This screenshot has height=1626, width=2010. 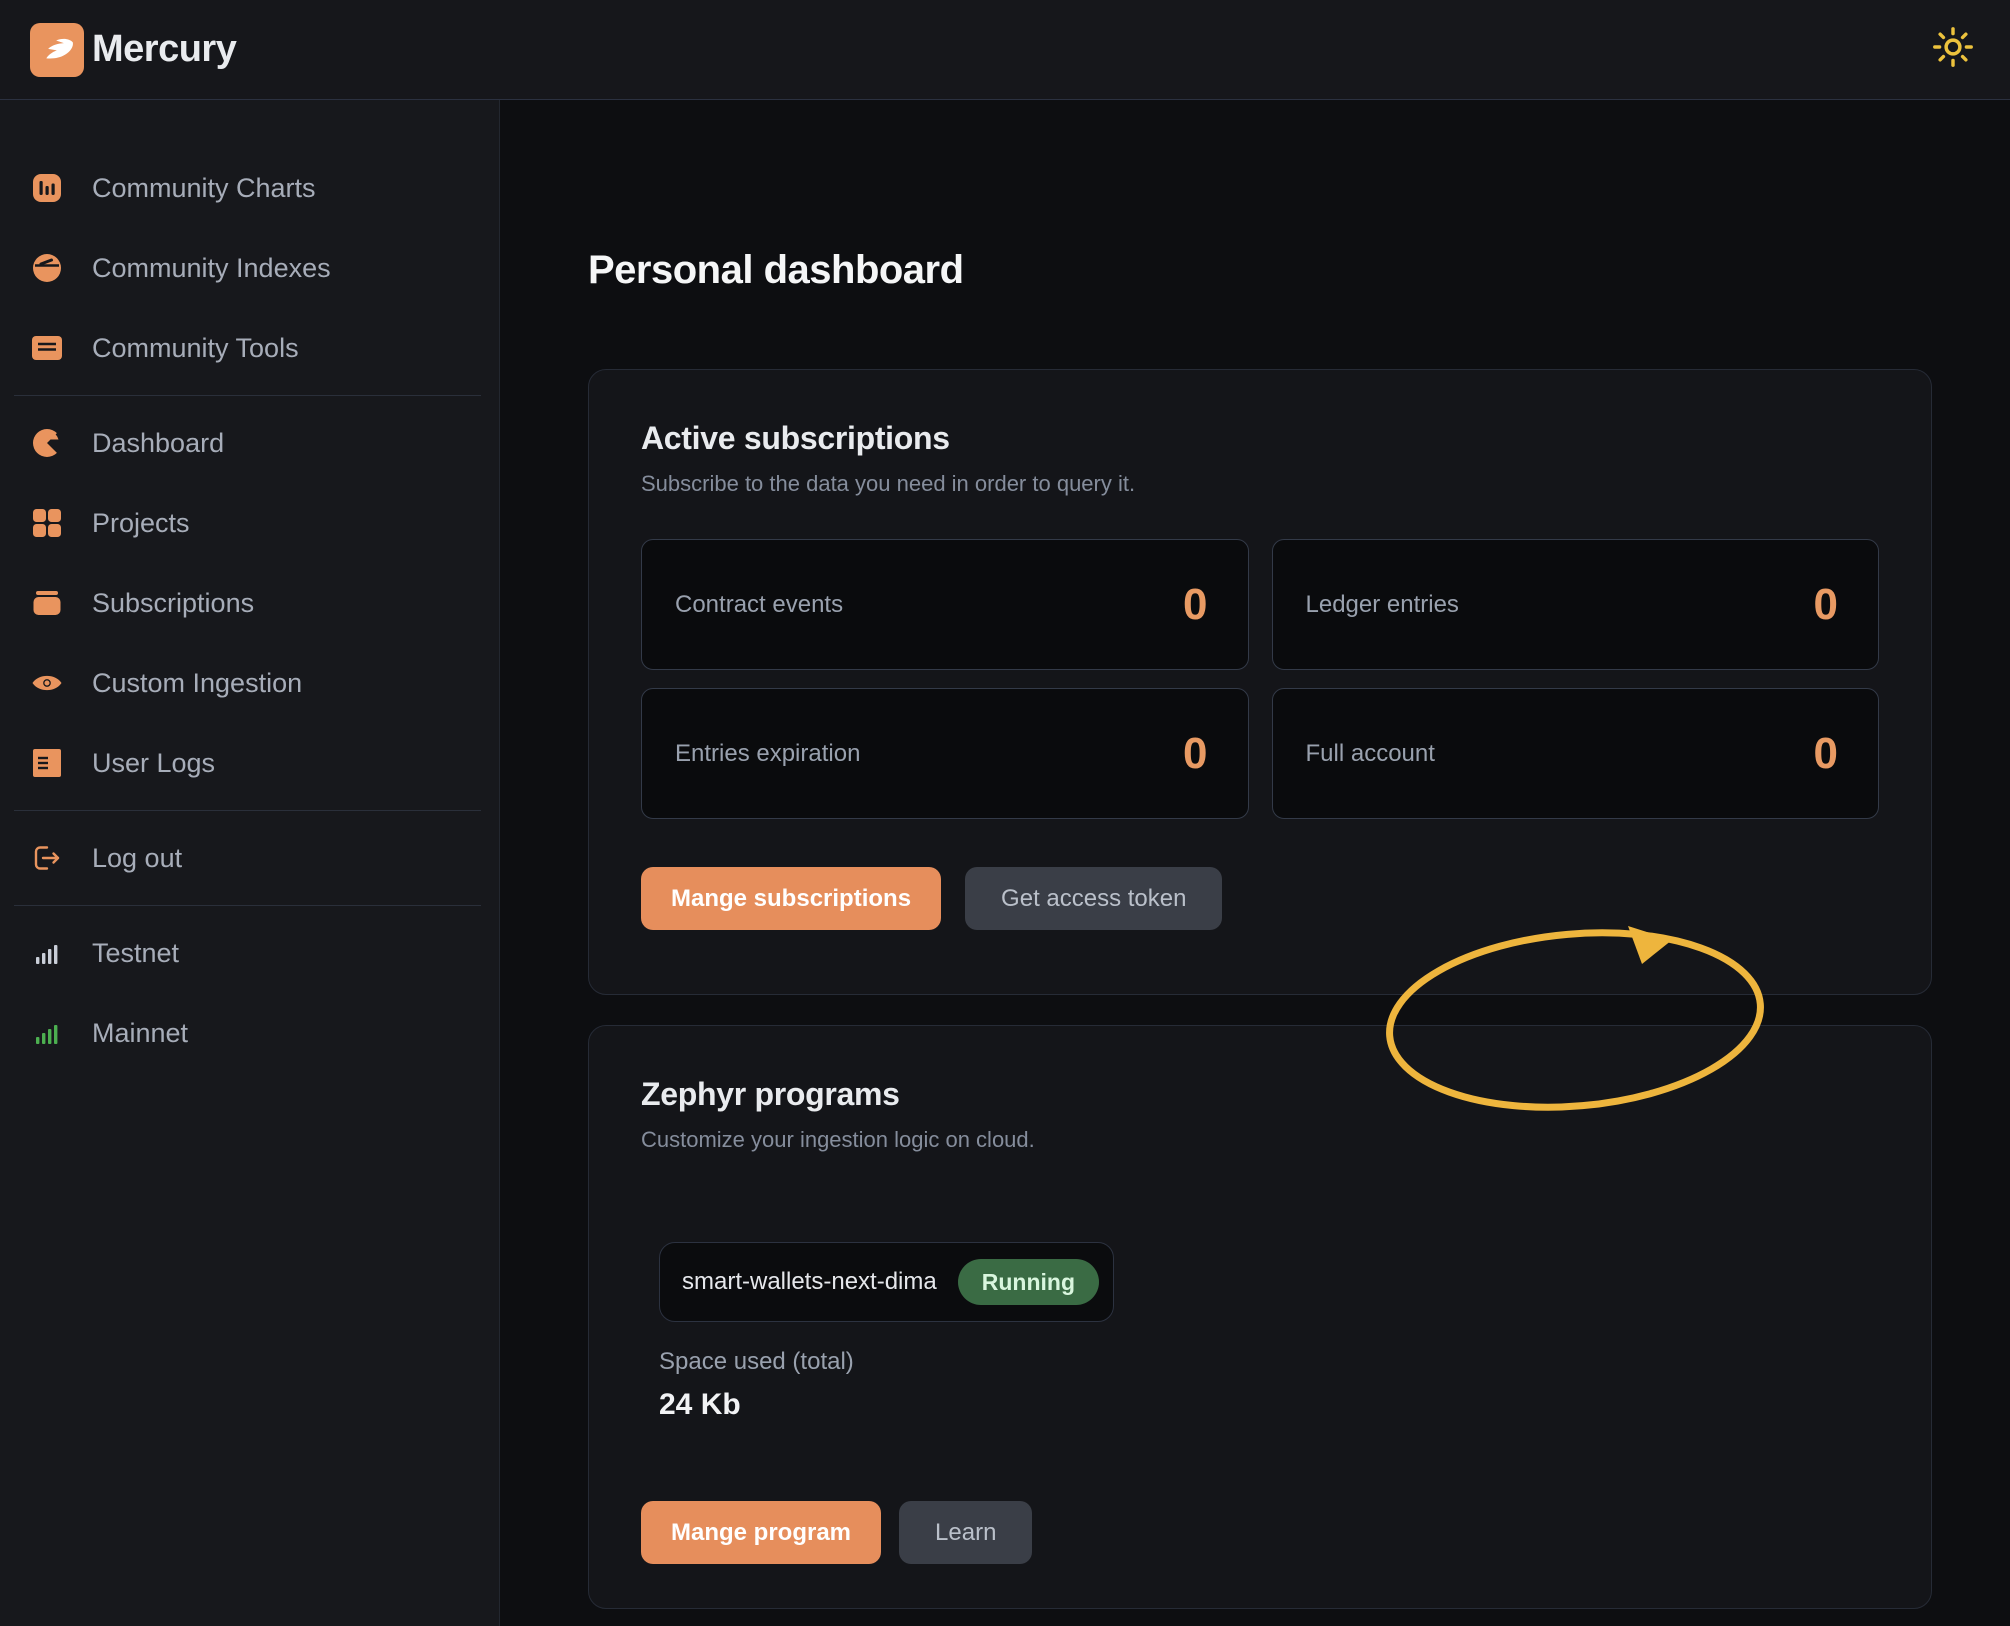 I want to click on page-title: Personal dashboard, so click(x=776, y=270).